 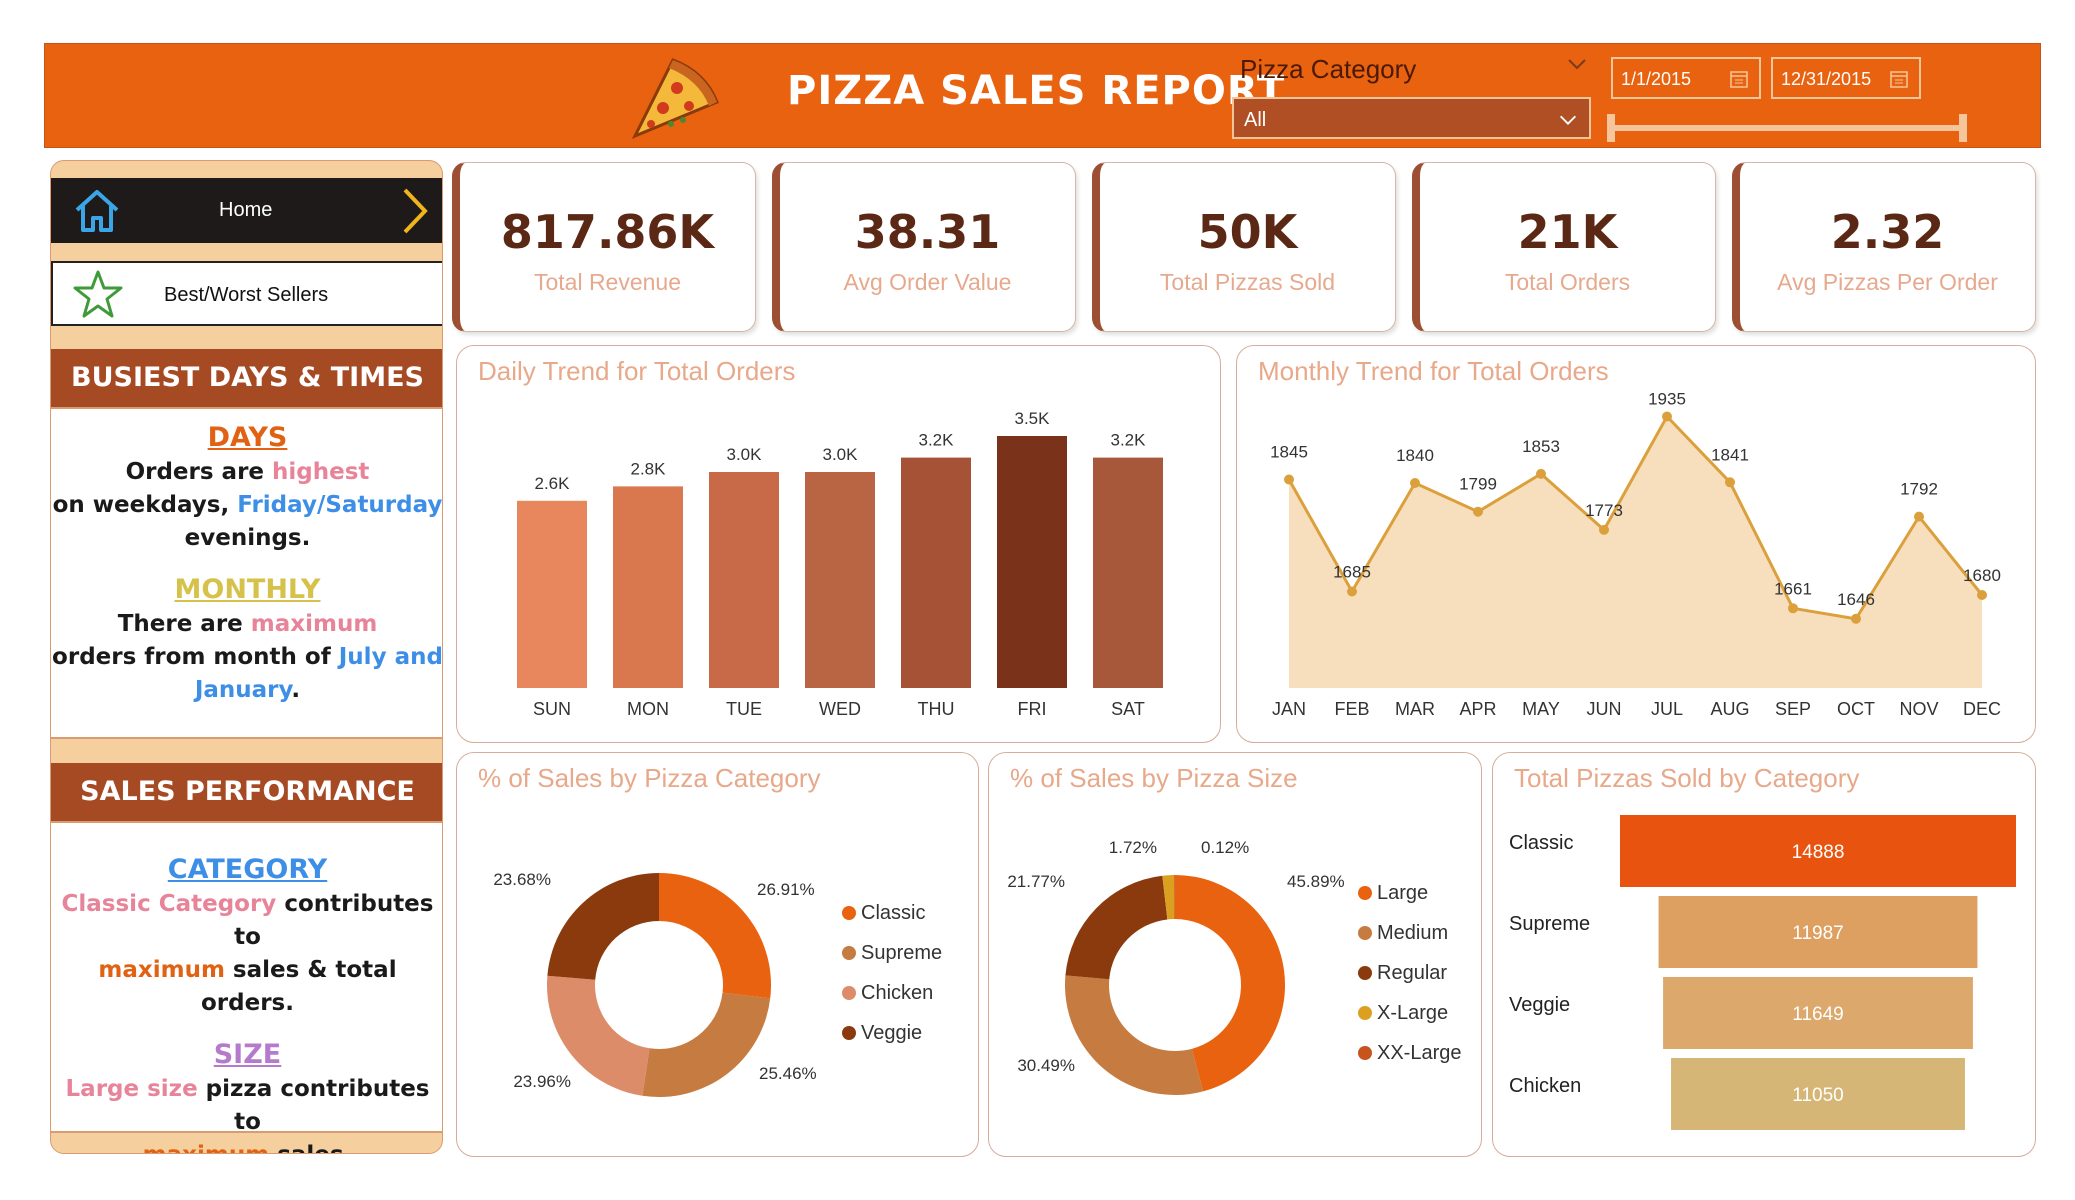 What do you see at coordinates (522, 879) in the screenshot?
I see `slice-label: 23.68%` at bounding box center [522, 879].